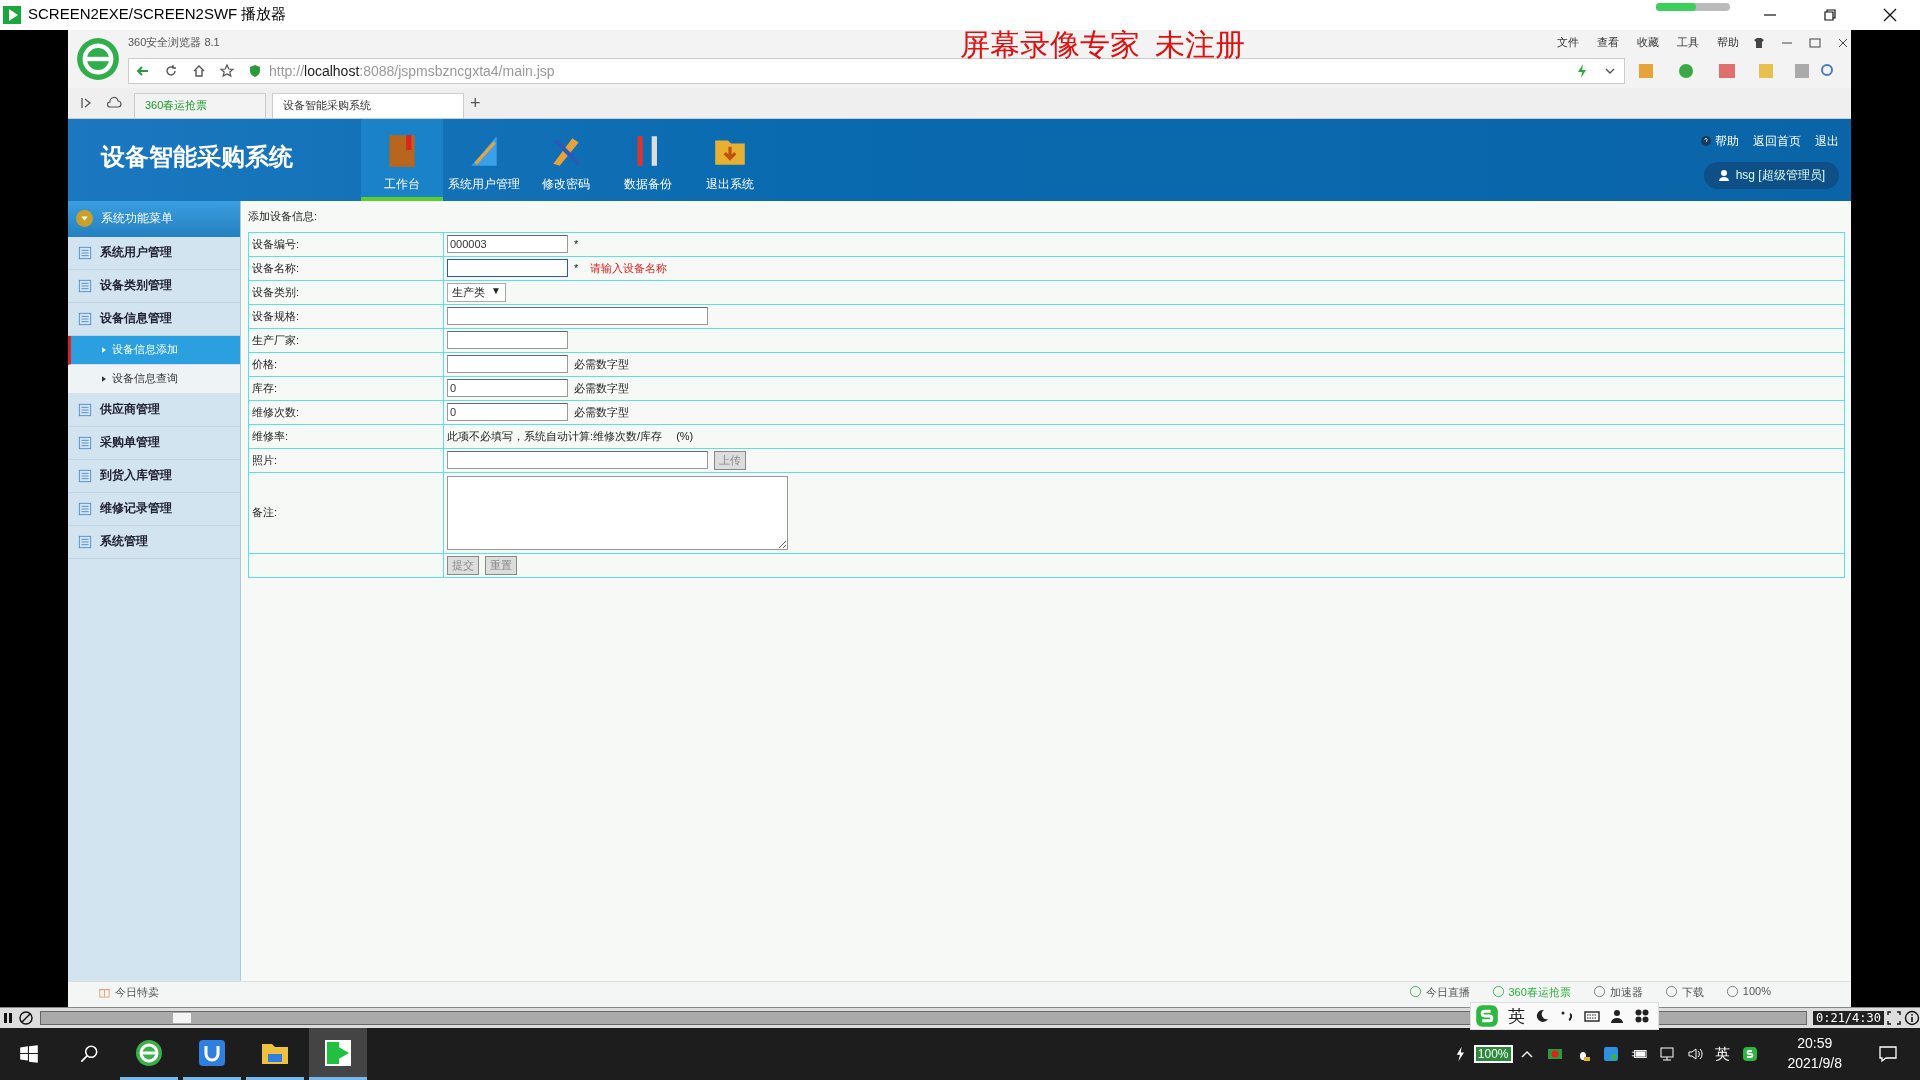 The image size is (1920, 1080). What do you see at coordinates (484, 159) in the screenshot?
I see `nav-item: 系统用户管理` at bounding box center [484, 159].